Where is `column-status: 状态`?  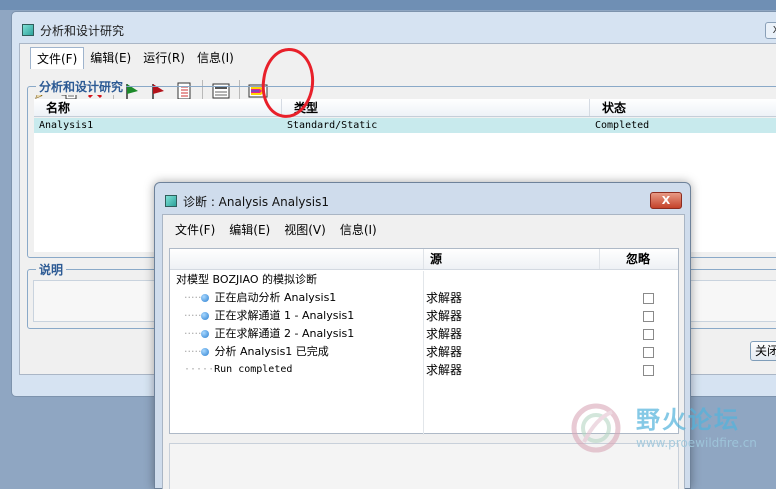
column-status: 状态 is located at coordinates (683, 107).